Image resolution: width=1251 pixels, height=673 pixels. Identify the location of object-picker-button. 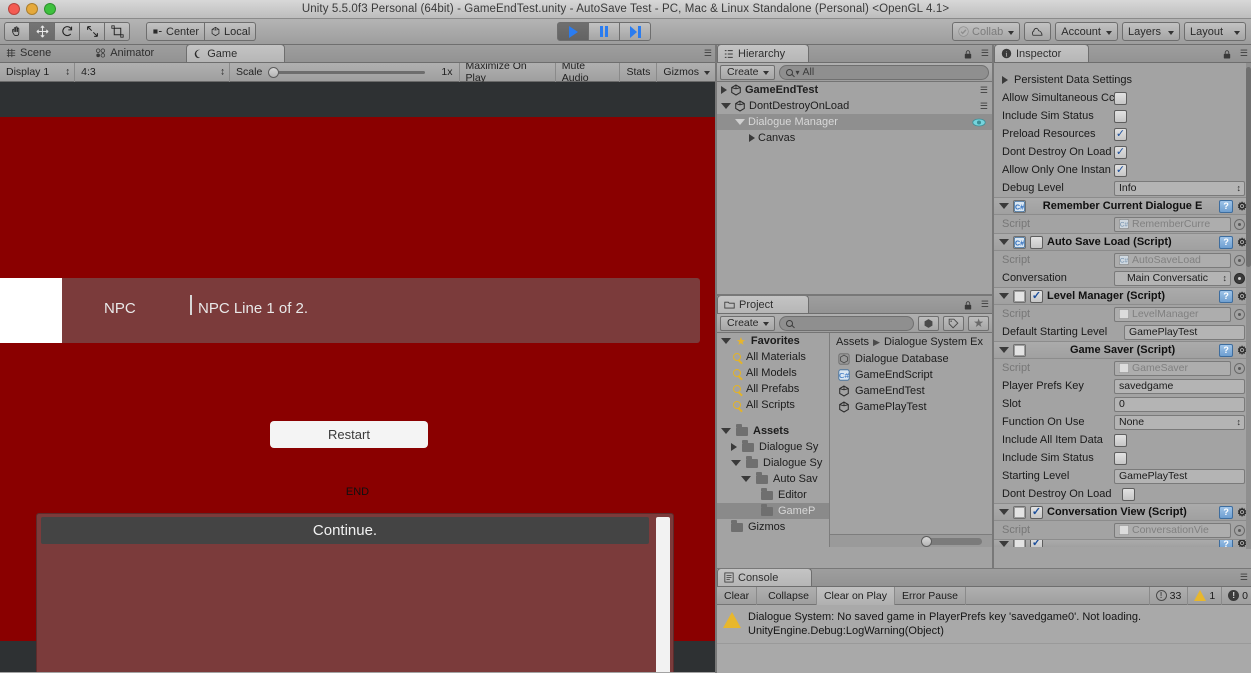
(1239, 368).